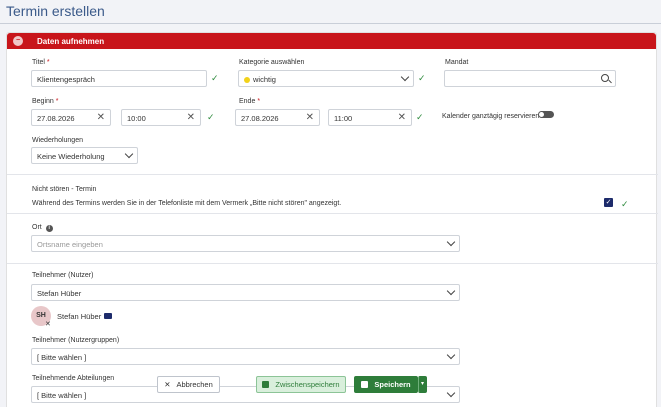  What do you see at coordinates (331, 41) in the screenshot?
I see `panel-header: − Daten aufnehmen` at bounding box center [331, 41].